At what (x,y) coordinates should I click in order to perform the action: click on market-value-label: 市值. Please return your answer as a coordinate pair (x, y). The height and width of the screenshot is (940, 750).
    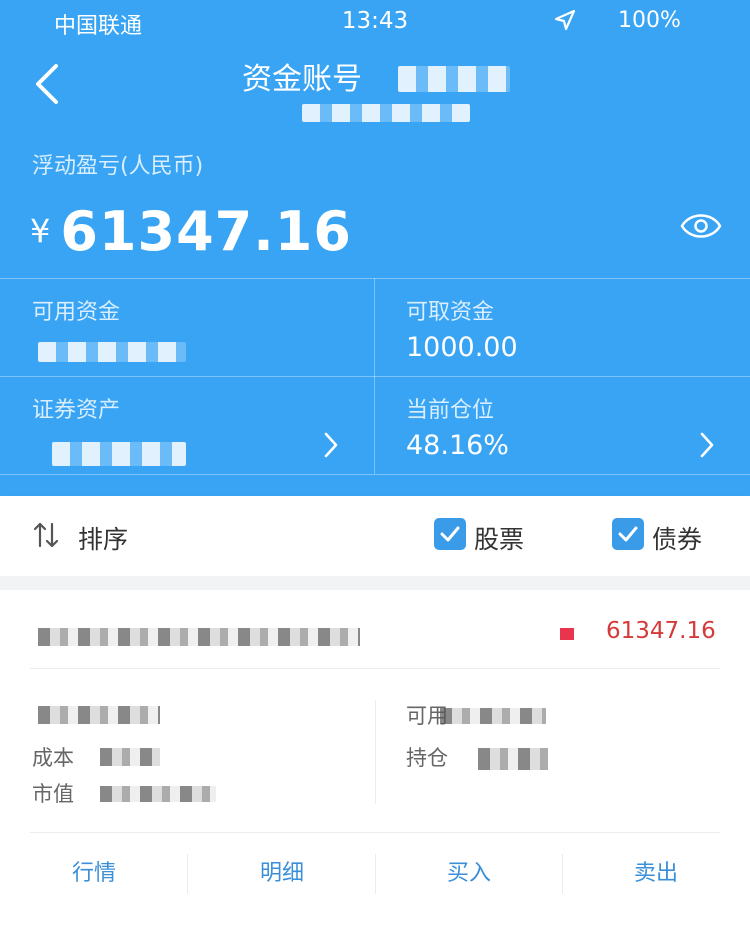
    Looking at the image, I should click on (53, 794).